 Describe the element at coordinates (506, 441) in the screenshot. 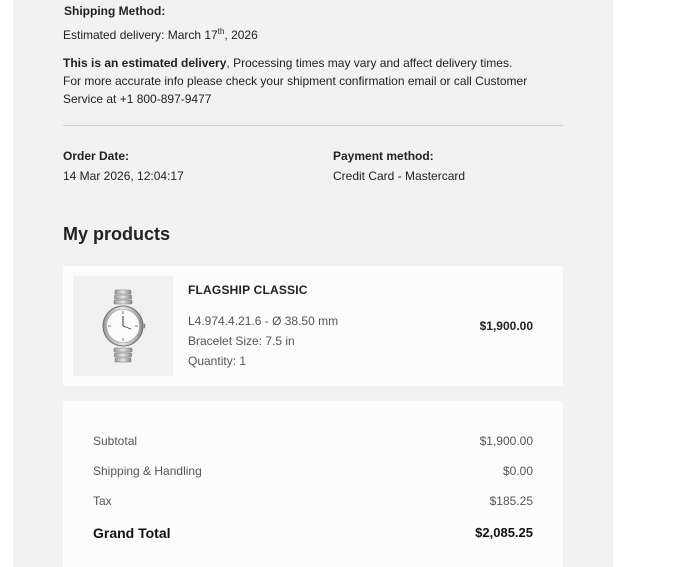

I see `subtotal-value: $1,900.00` at that location.